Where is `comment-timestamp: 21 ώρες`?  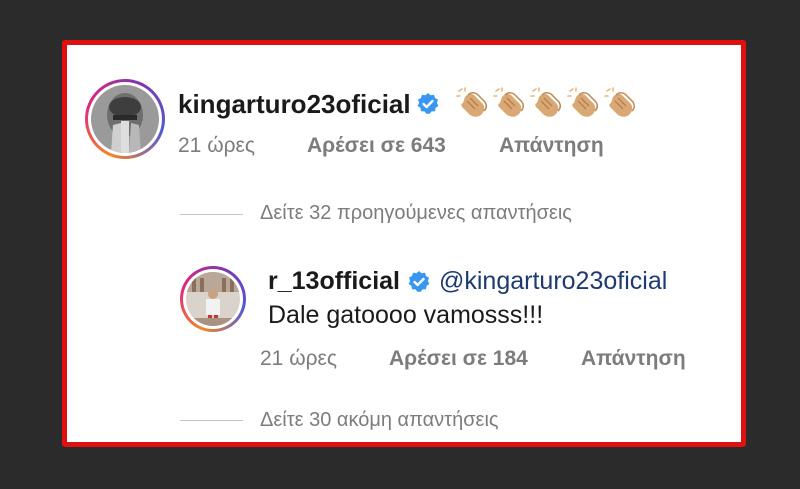 comment-timestamp: 21 ώρες is located at coordinates (217, 145).